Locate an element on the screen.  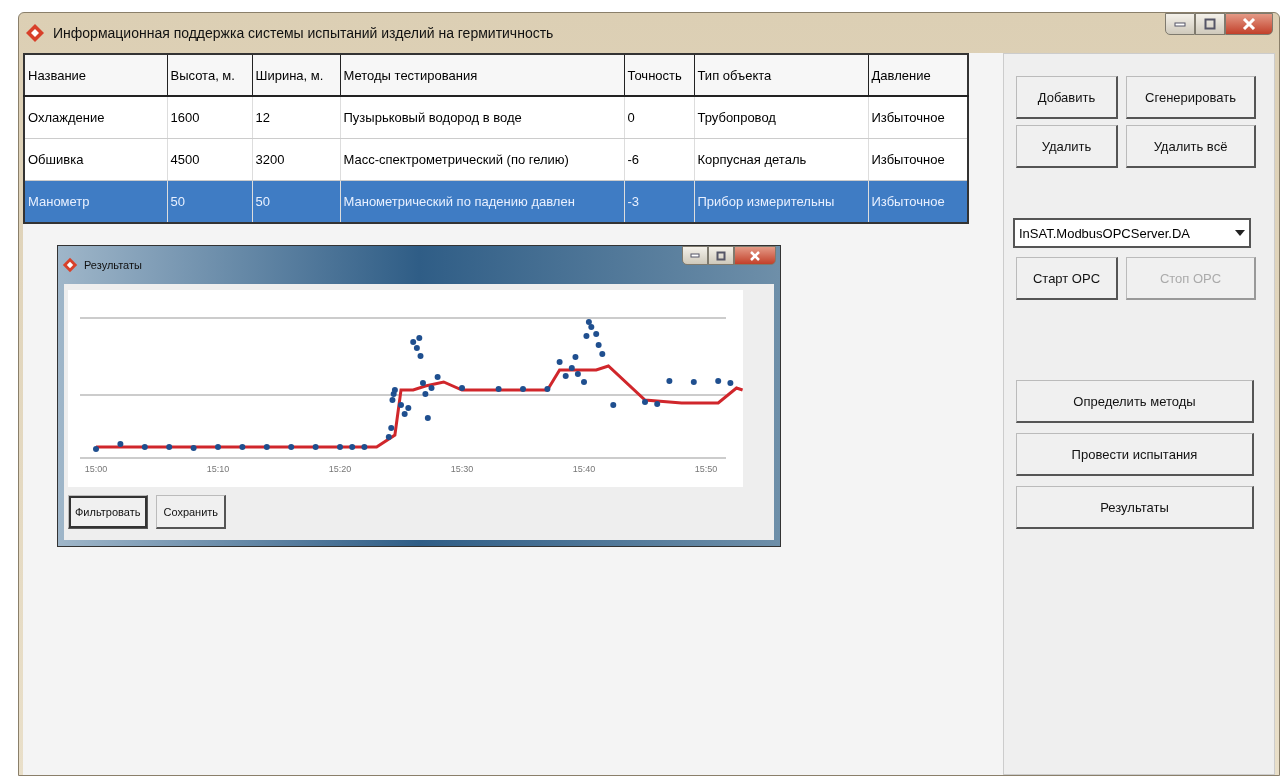
axis-tick-label: 15:00 is located at coordinates (96, 469).